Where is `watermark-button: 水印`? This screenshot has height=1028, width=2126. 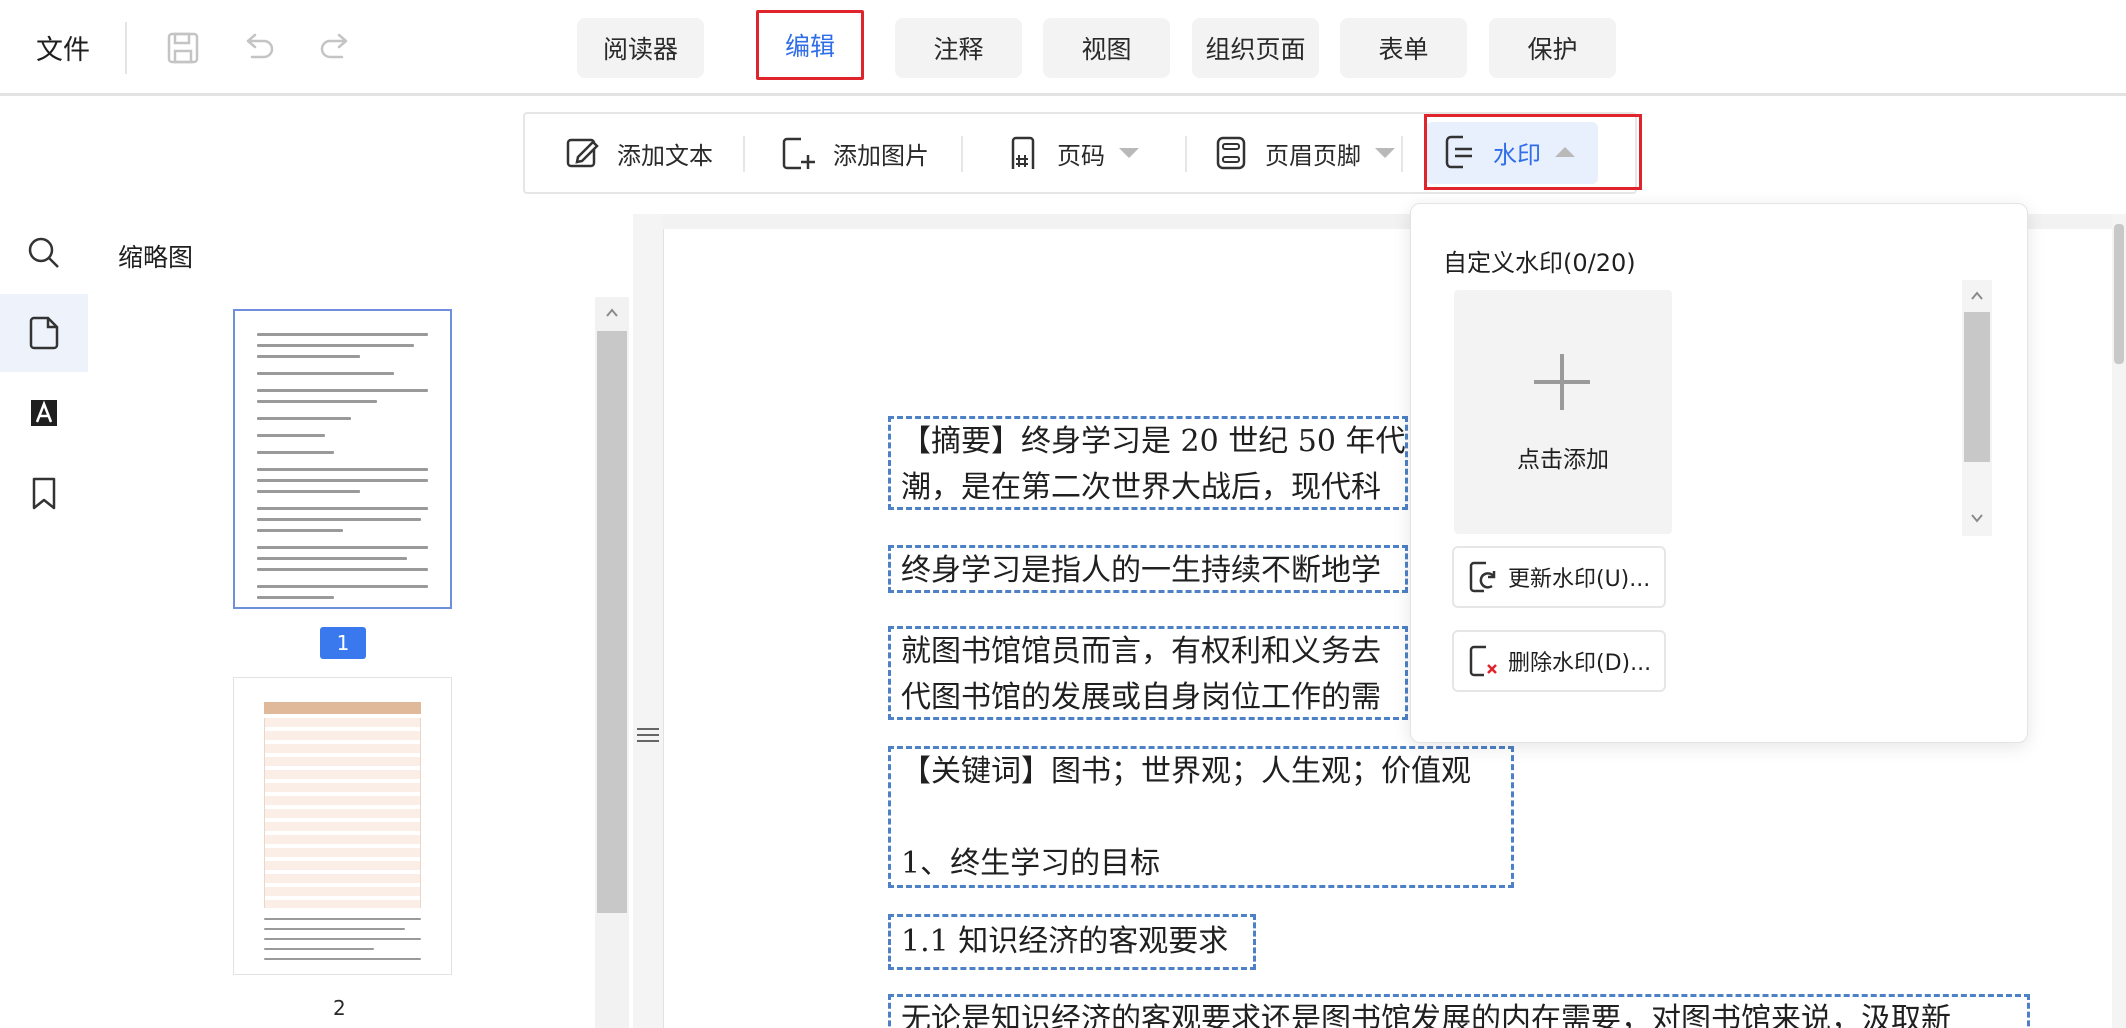
watermark-button: 水印 is located at coordinates (1533, 152).